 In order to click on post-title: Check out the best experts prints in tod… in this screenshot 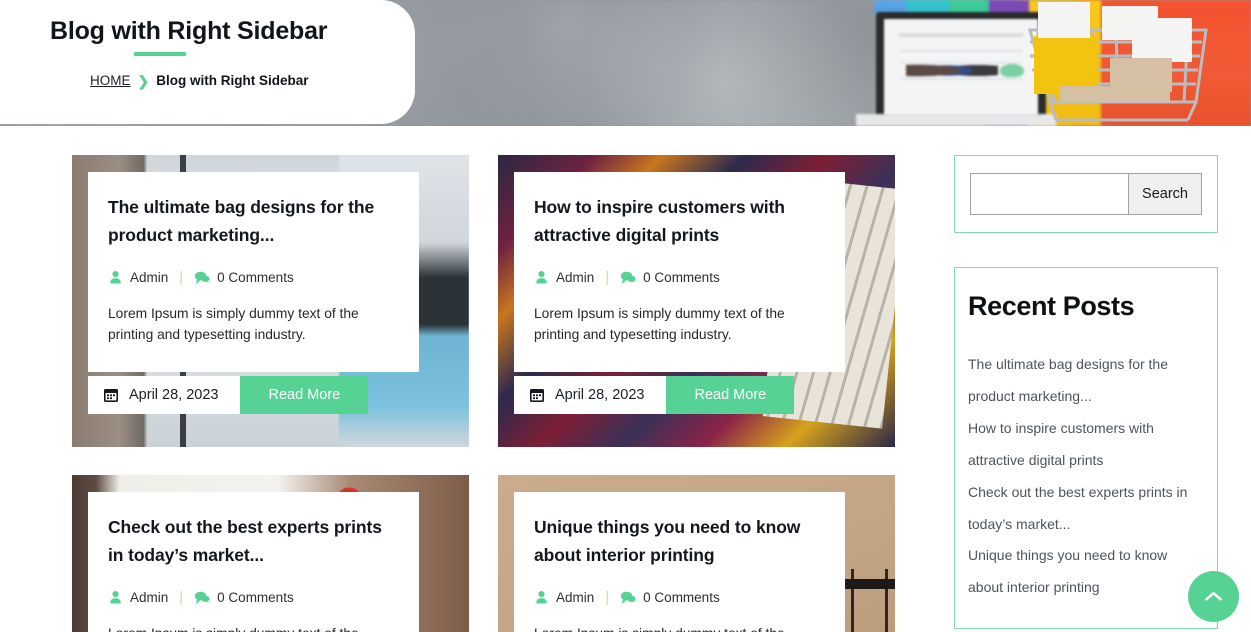, I will do `click(253, 541)`.